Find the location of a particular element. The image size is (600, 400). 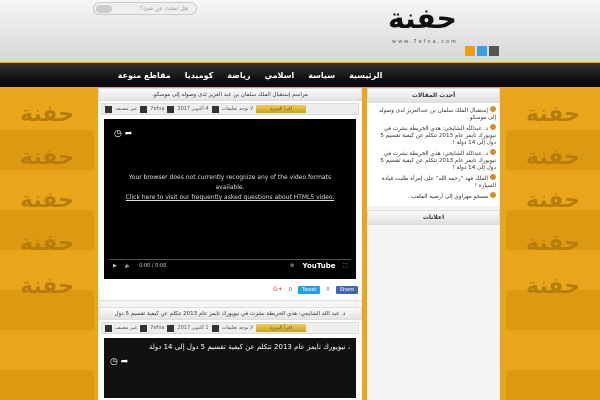

share-bar: Share 0 Tweet 0 G+ is located at coordinates (230, 290).